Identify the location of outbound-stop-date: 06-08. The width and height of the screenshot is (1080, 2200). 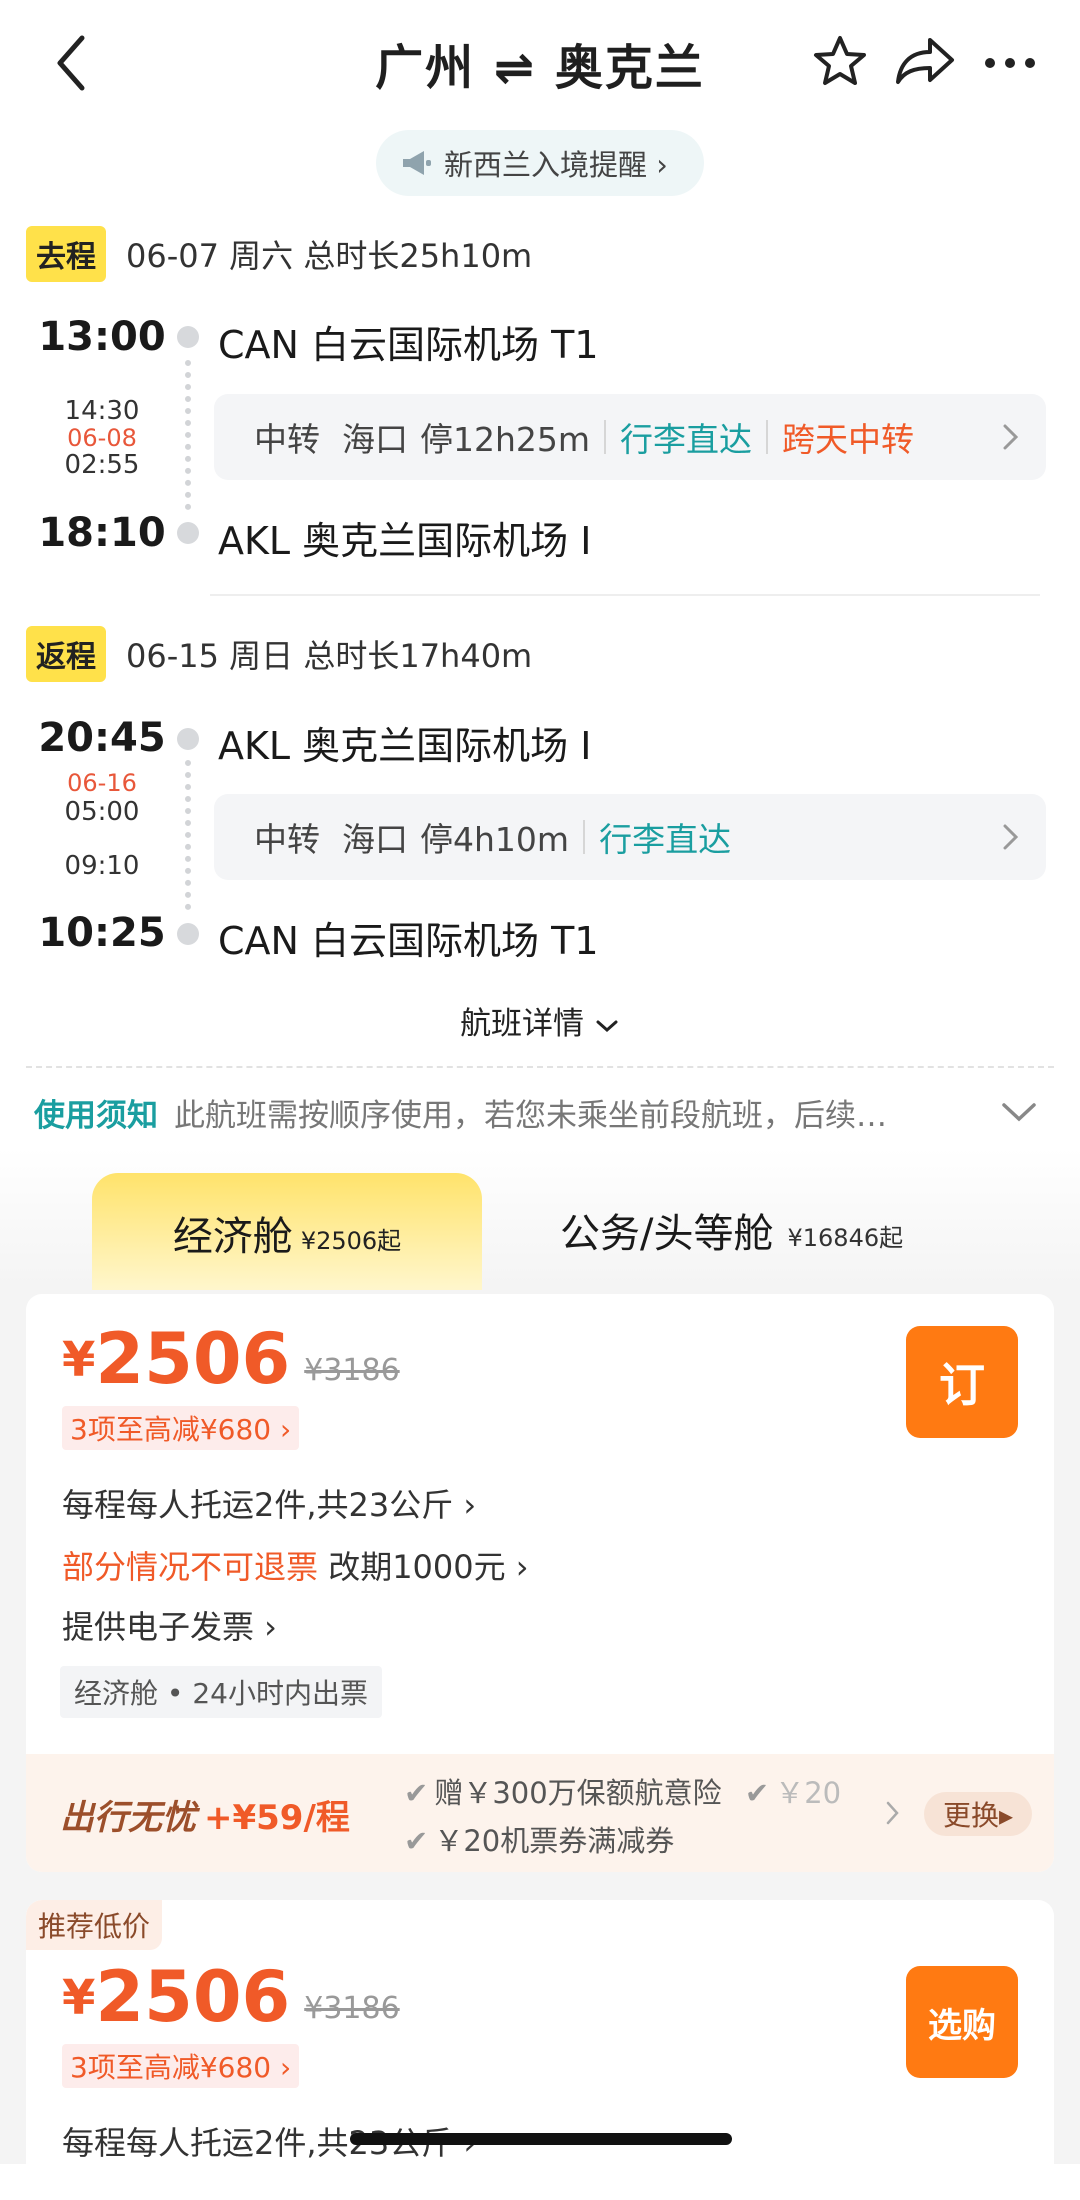
(102, 438).